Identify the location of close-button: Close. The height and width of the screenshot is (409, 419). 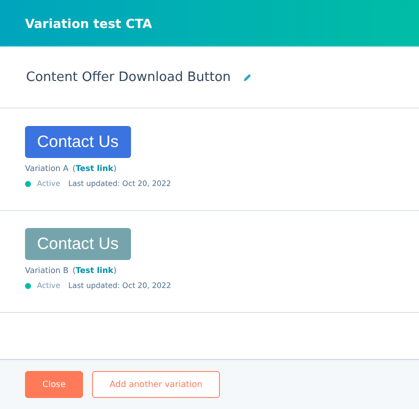
(54, 384).